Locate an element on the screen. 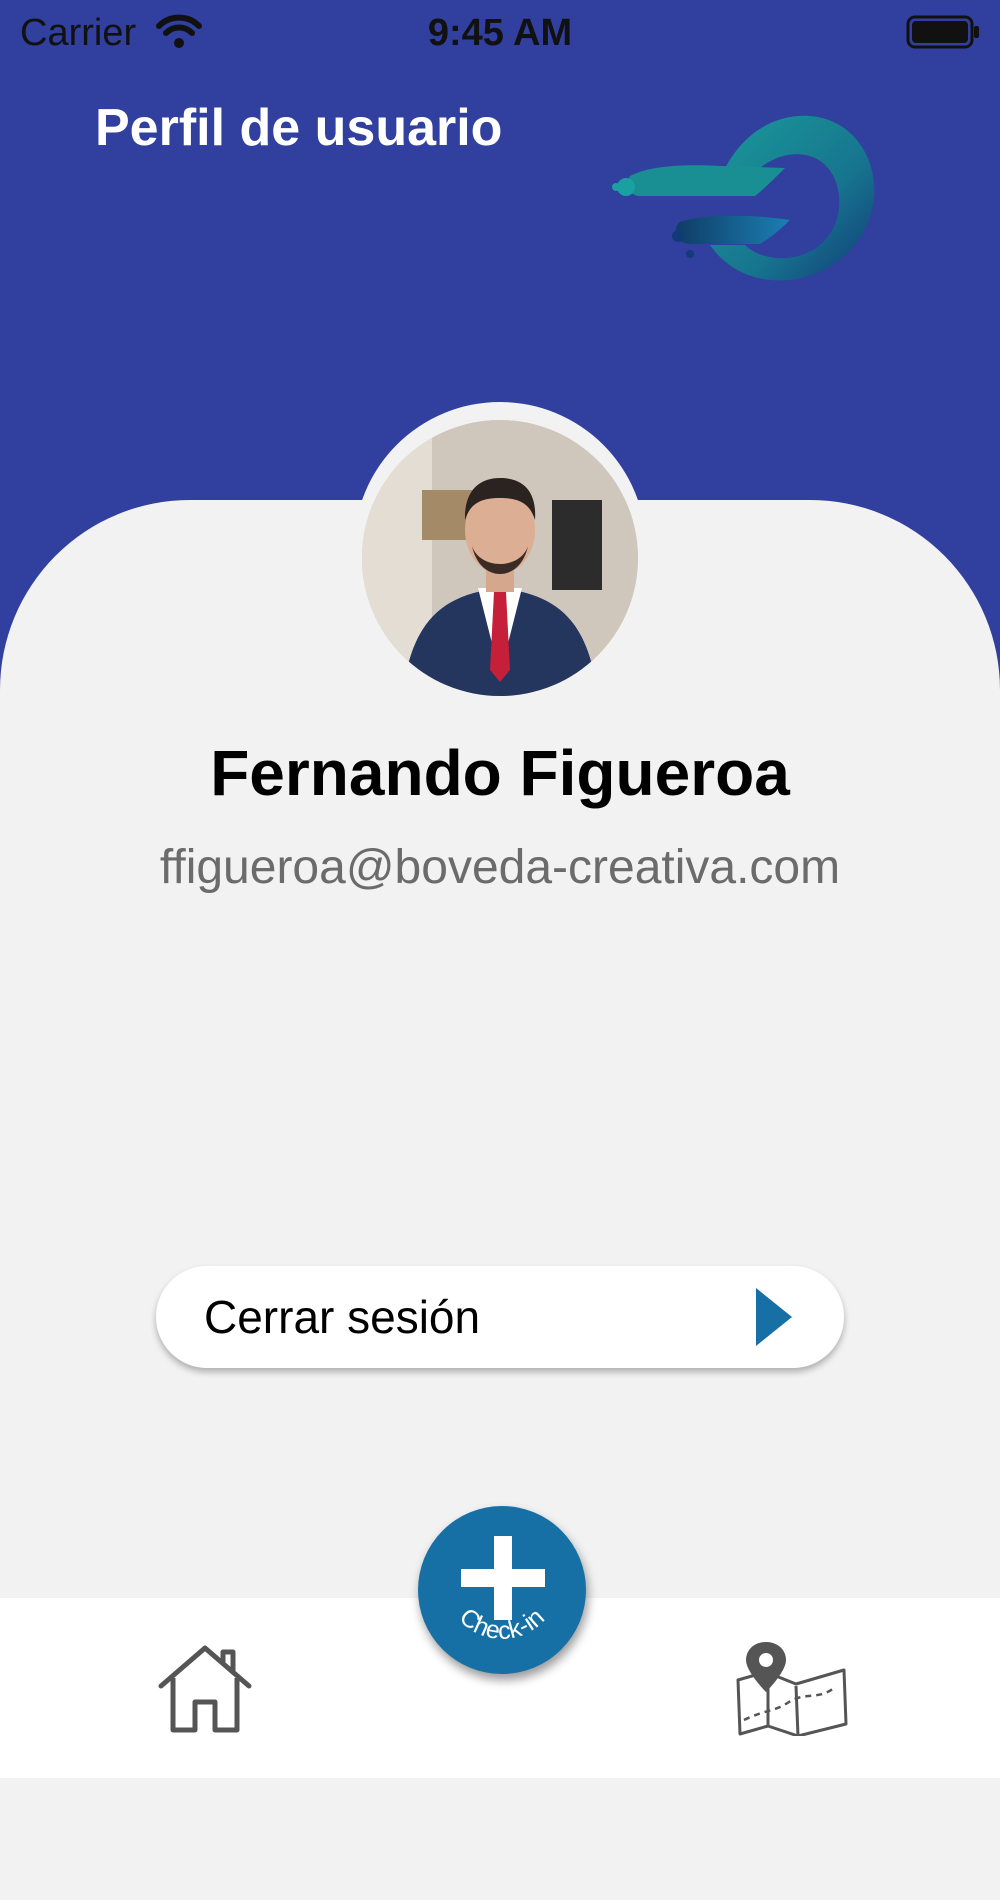 This screenshot has height=1900, width=1000. check-in-button: Check-in is located at coordinates (502, 1590).